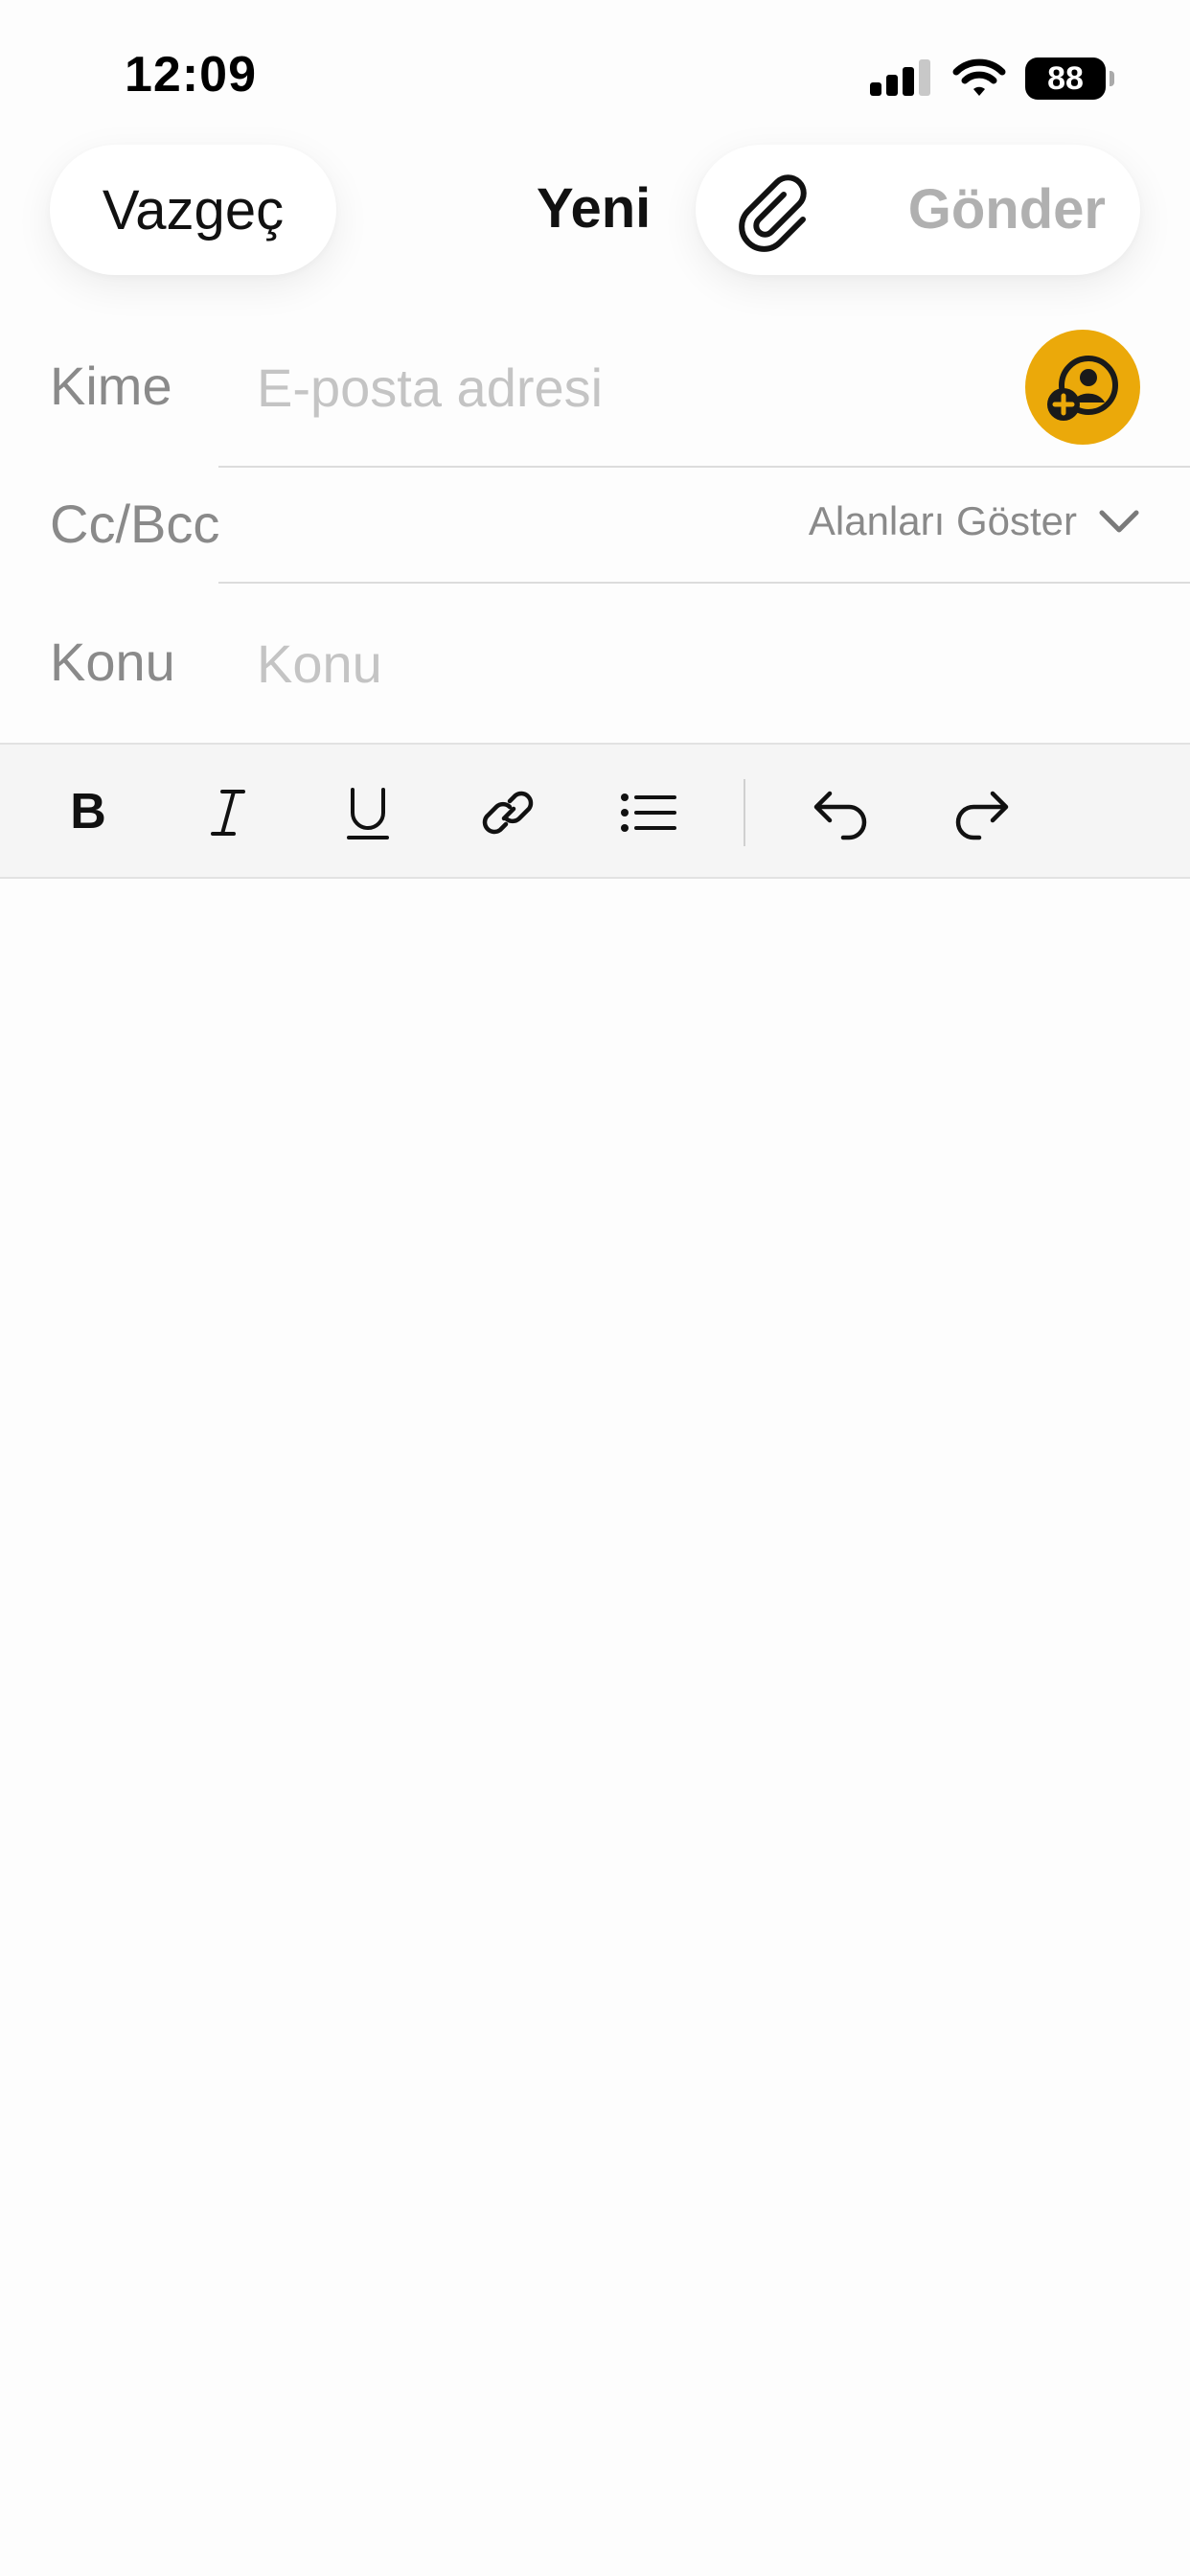  I want to click on redo-button, so click(982, 812).